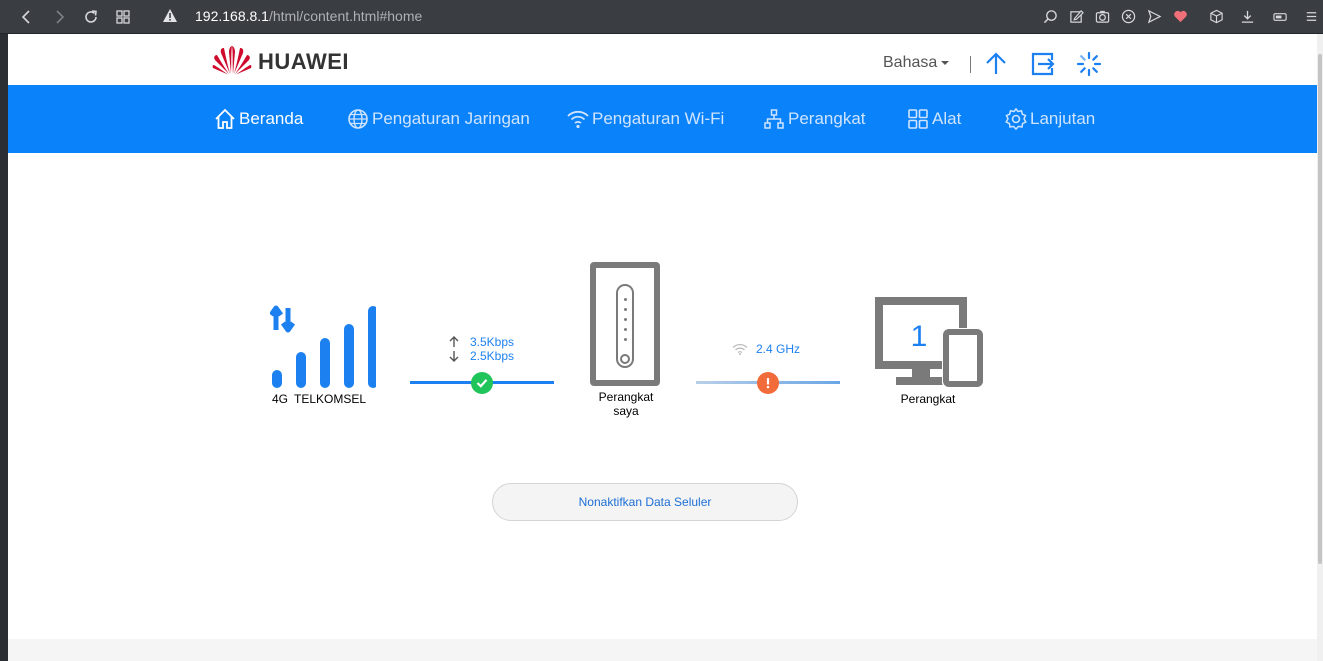 This screenshot has width=1323, height=661. Describe the element at coordinates (451, 118) in the screenshot. I see `nav-label: Pengaturan Jaringan` at that location.